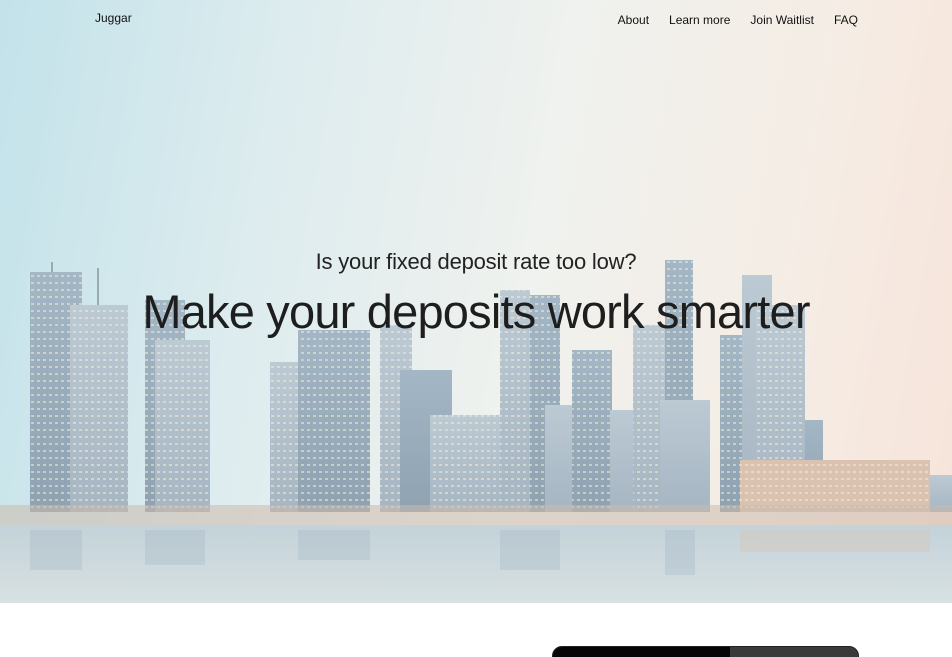 The image size is (952, 657). What do you see at coordinates (476, 261) in the screenshot?
I see `hero-tagline: Is your fixed deposit rate too low?` at bounding box center [476, 261].